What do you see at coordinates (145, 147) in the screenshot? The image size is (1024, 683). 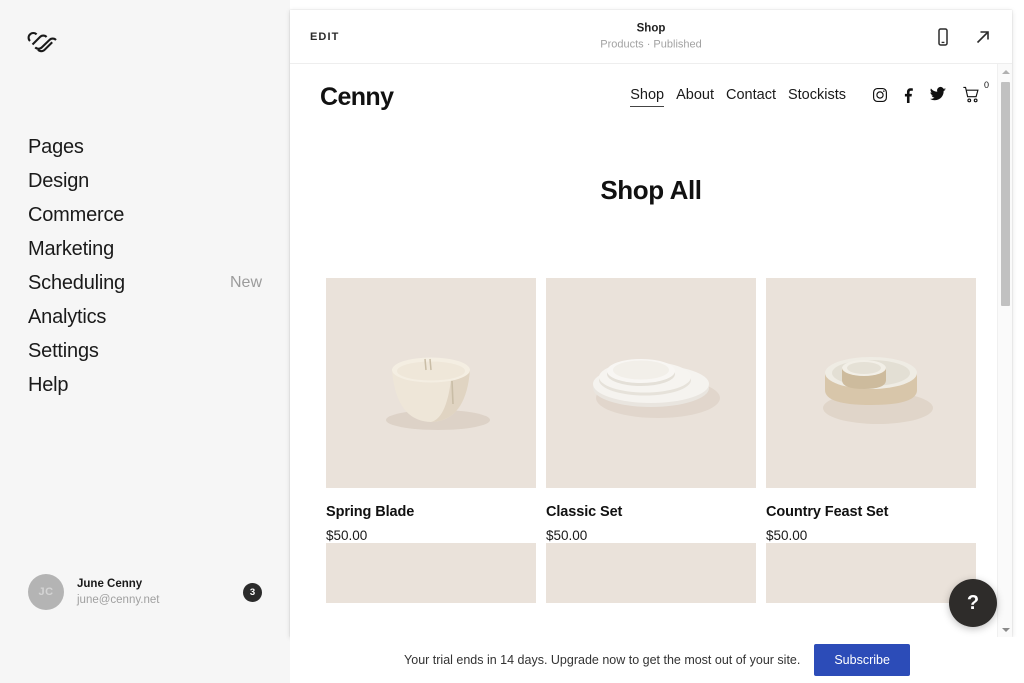 I see `sidebar-item-pages: Pages` at bounding box center [145, 147].